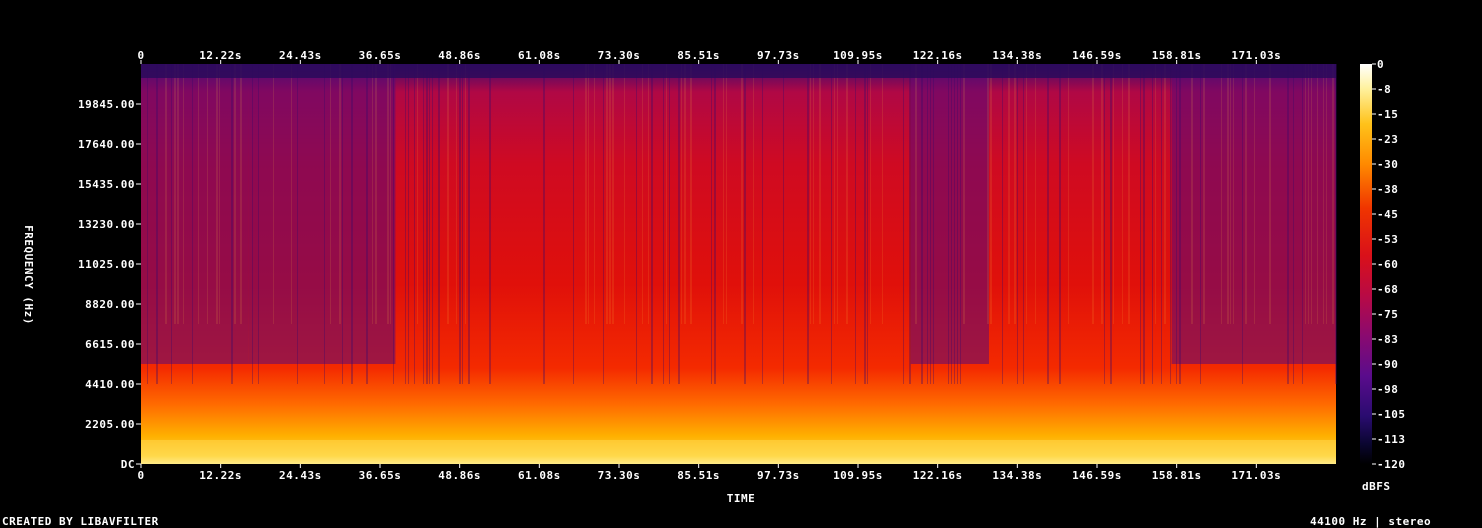 This screenshot has width=1482, height=528. What do you see at coordinates (1387, 114) in the screenshot?
I see `colorbar-tick-label: -15` at bounding box center [1387, 114].